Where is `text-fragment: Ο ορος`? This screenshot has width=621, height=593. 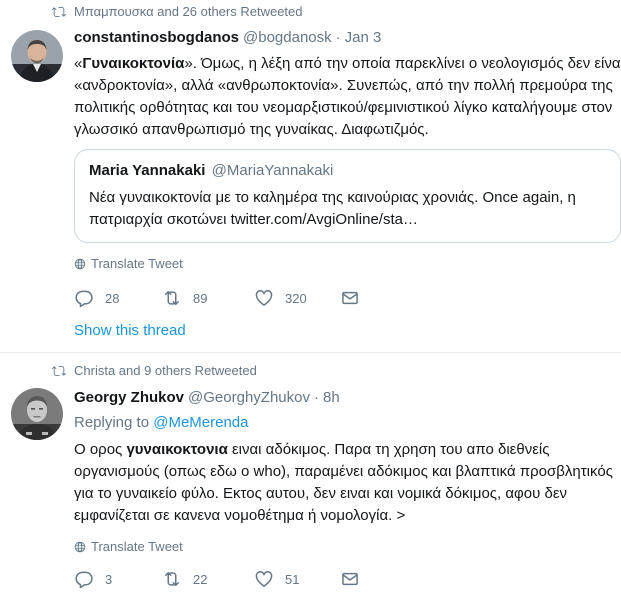
text-fragment: Ο ορος is located at coordinates (100, 449).